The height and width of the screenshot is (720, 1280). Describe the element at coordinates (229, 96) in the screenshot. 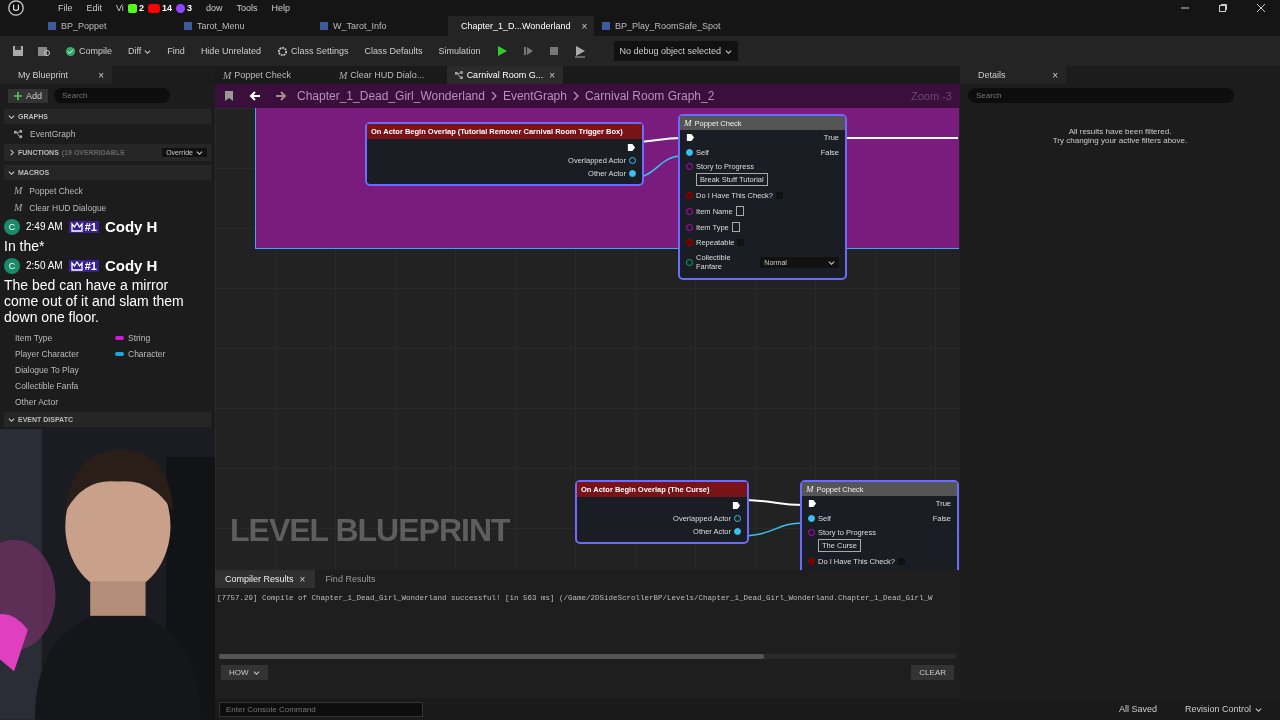

I see `bookmark-icon` at that location.